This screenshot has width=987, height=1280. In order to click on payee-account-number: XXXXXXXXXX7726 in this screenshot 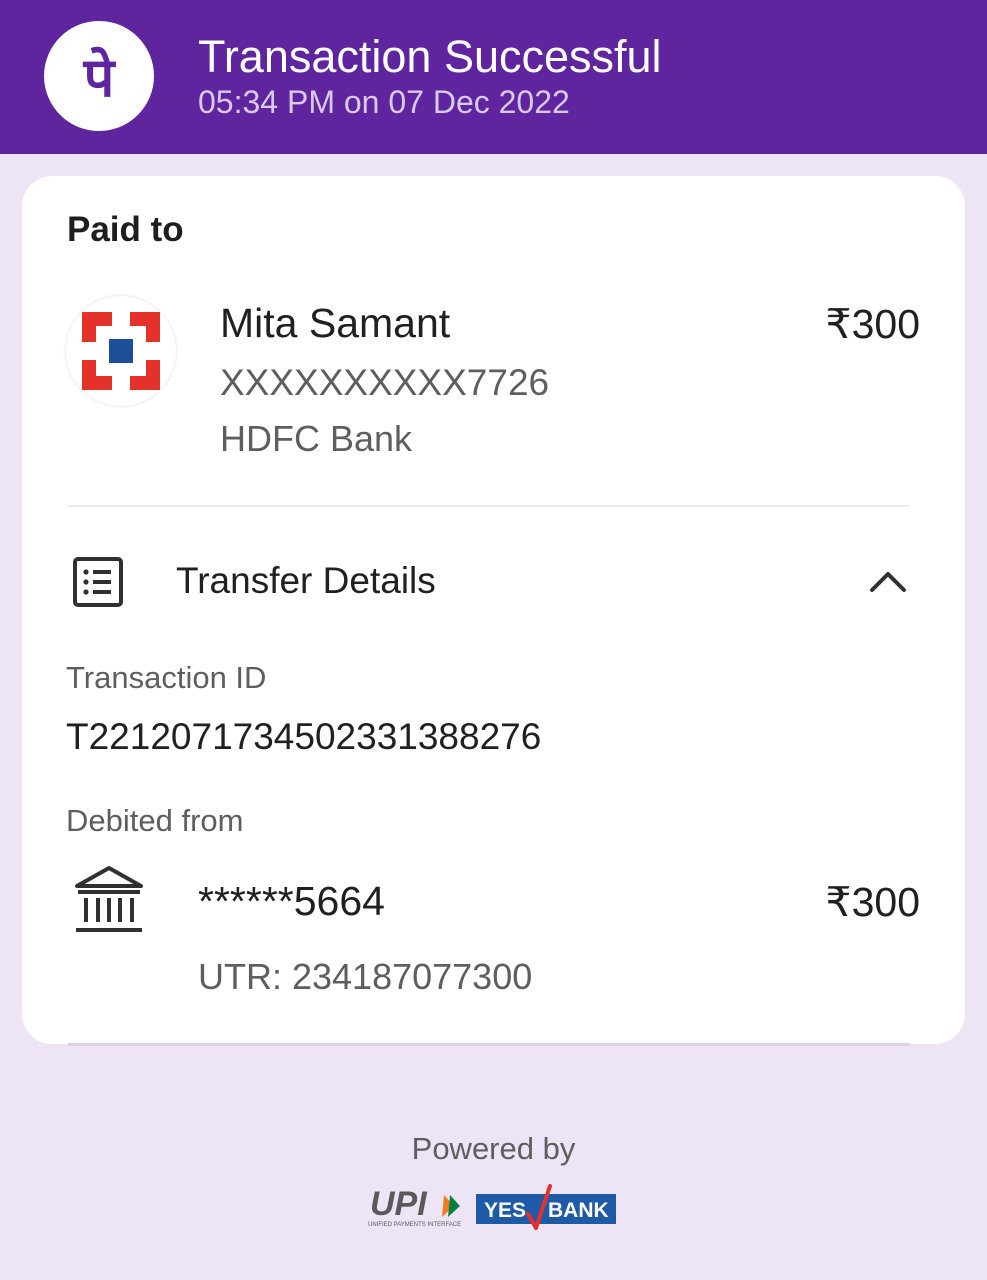, I will do `click(385, 382)`.